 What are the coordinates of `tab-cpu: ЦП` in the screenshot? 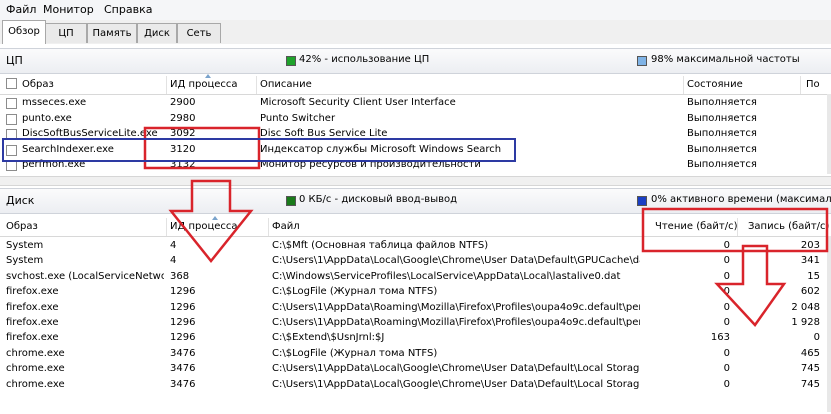 It's located at (66, 33).